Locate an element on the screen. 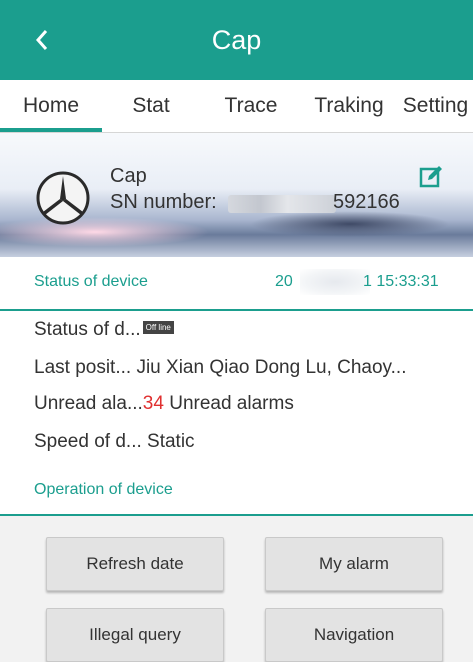 The height and width of the screenshot is (662, 473). operation-divider is located at coordinates (236, 515).